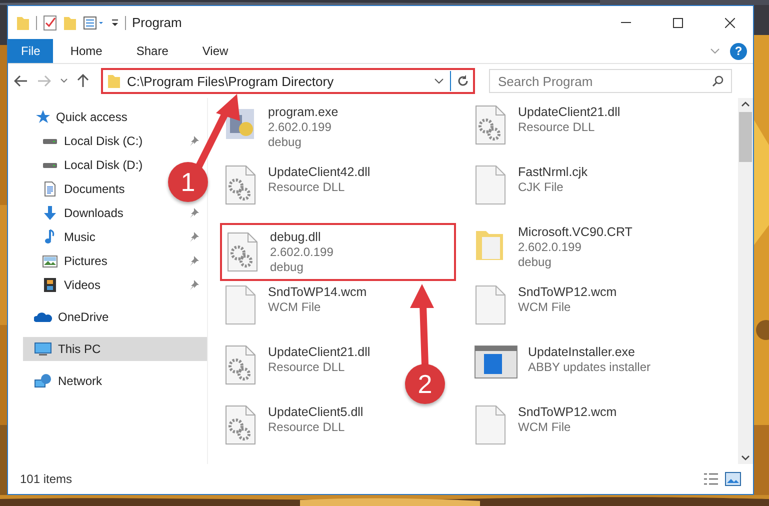 The image size is (769, 506). Describe the element at coordinates (107, 261) in the screenshot. I see `sidebar-item: Pictures` at that location.